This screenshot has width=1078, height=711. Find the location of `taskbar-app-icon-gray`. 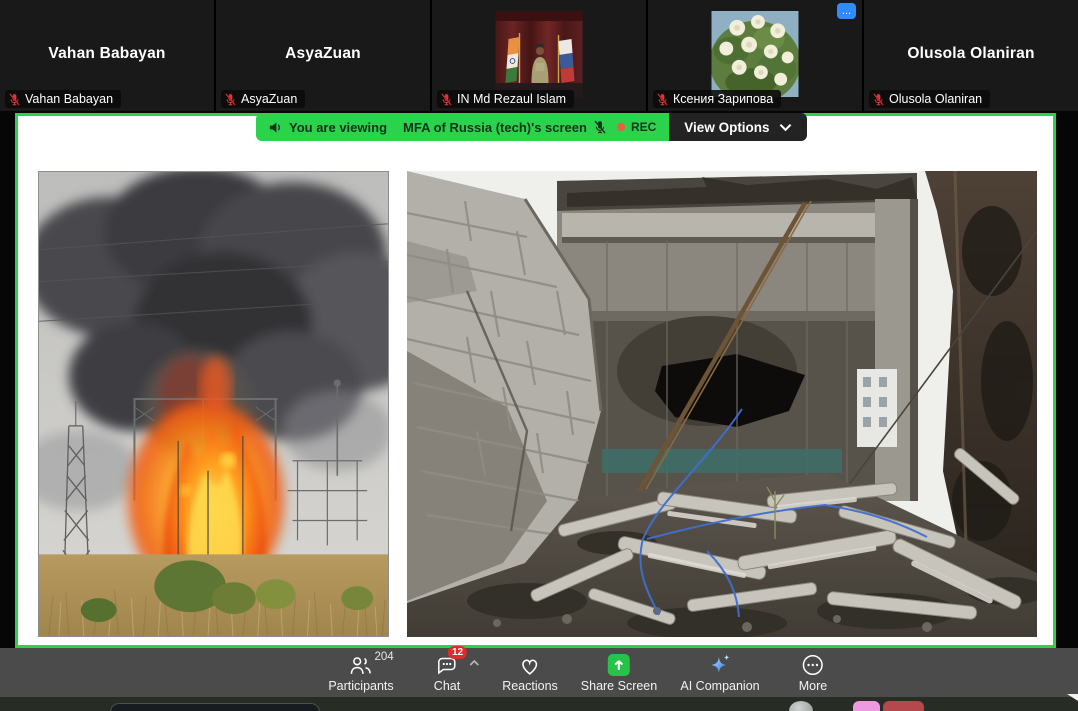

taskbar-app-icon-gray is located at coordinates (801, 706).